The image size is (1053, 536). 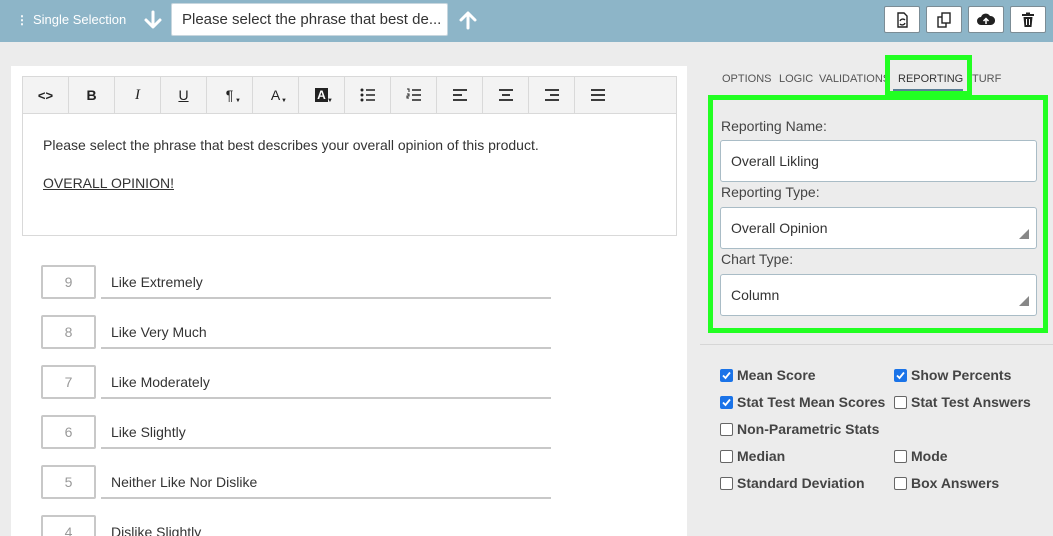 I want to click on option-code-input: 4, so click(x=68, y=525).